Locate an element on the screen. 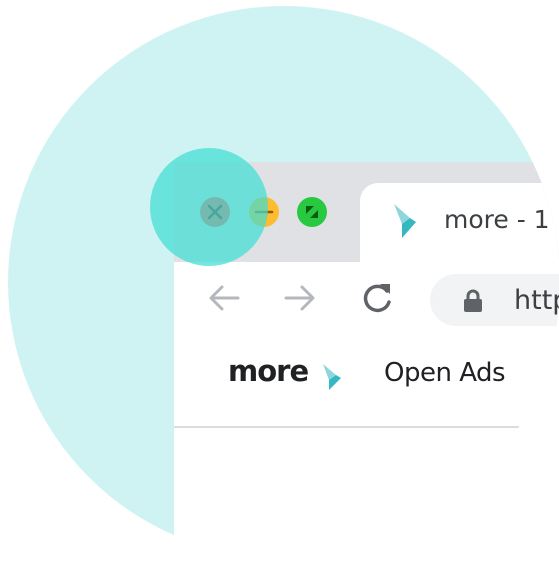  close-icon is located at coordinates (215, 212).